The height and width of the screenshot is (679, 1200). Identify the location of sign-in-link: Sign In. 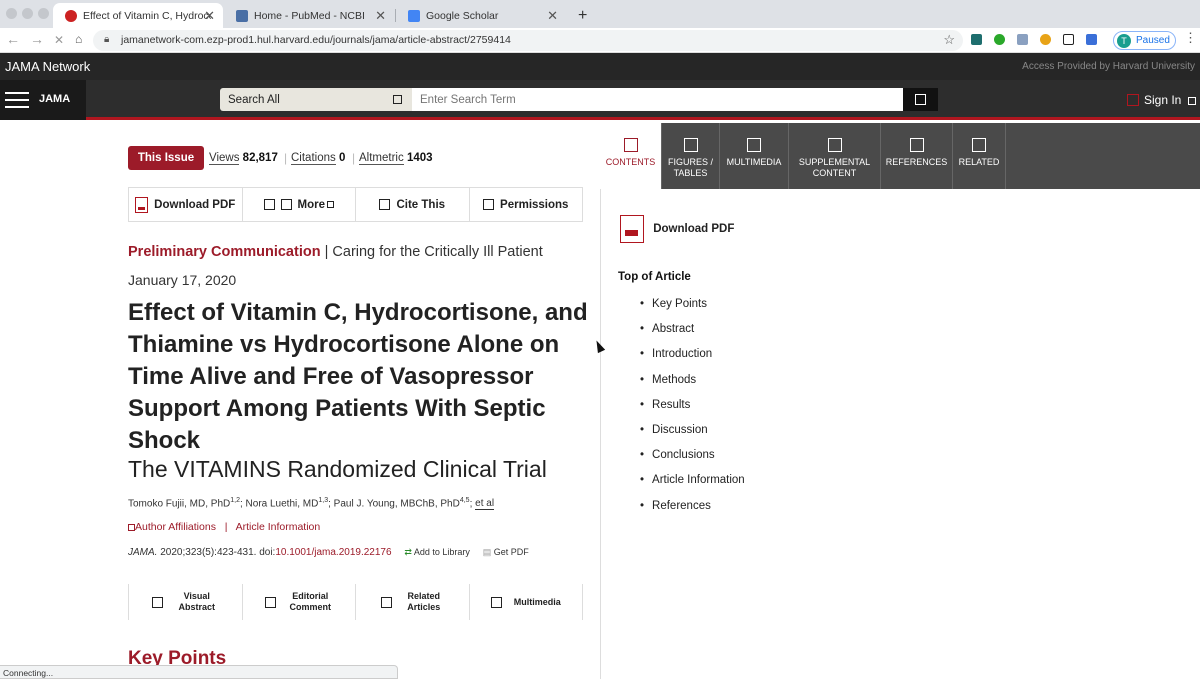
(1161, 100).